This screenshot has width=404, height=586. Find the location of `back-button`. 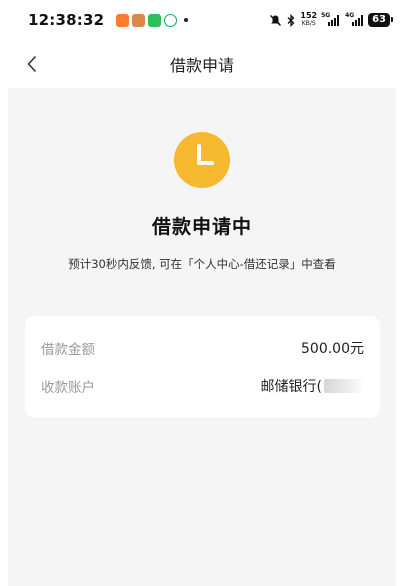

back-button is located at coordinates (32, 64).